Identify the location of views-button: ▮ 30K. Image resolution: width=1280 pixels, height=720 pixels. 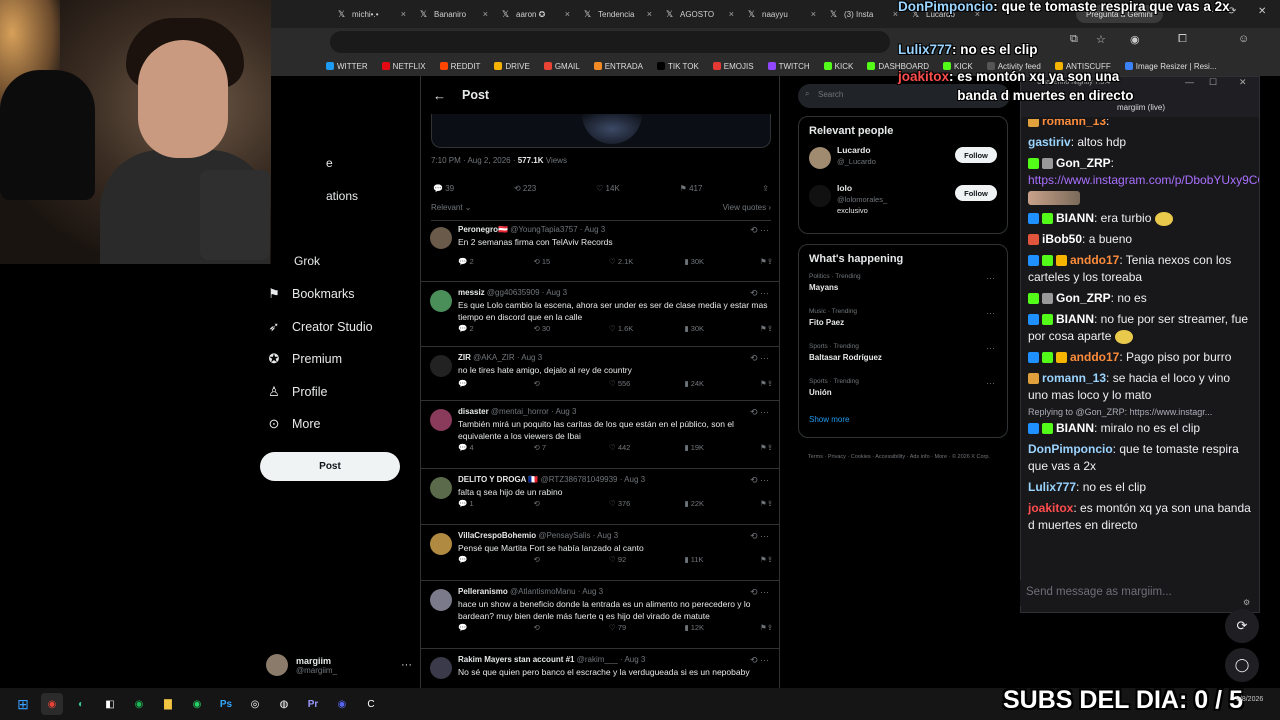
(723, 261).